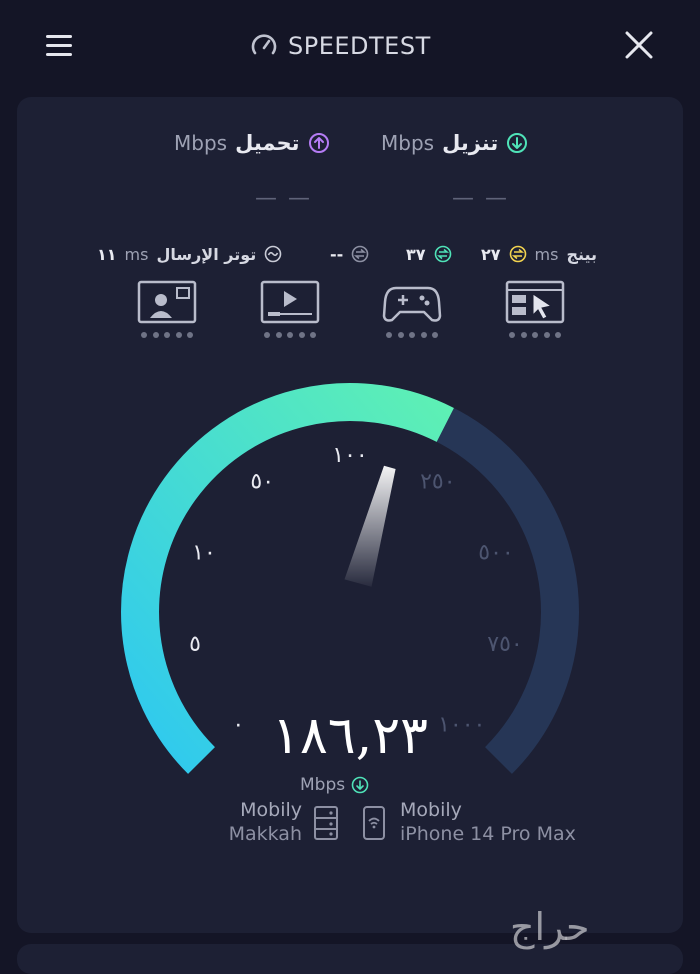  Describe the element at coordinates (349, 455) in the screenshot. I see `gauge-tick-label: ١٠٠` at that location.